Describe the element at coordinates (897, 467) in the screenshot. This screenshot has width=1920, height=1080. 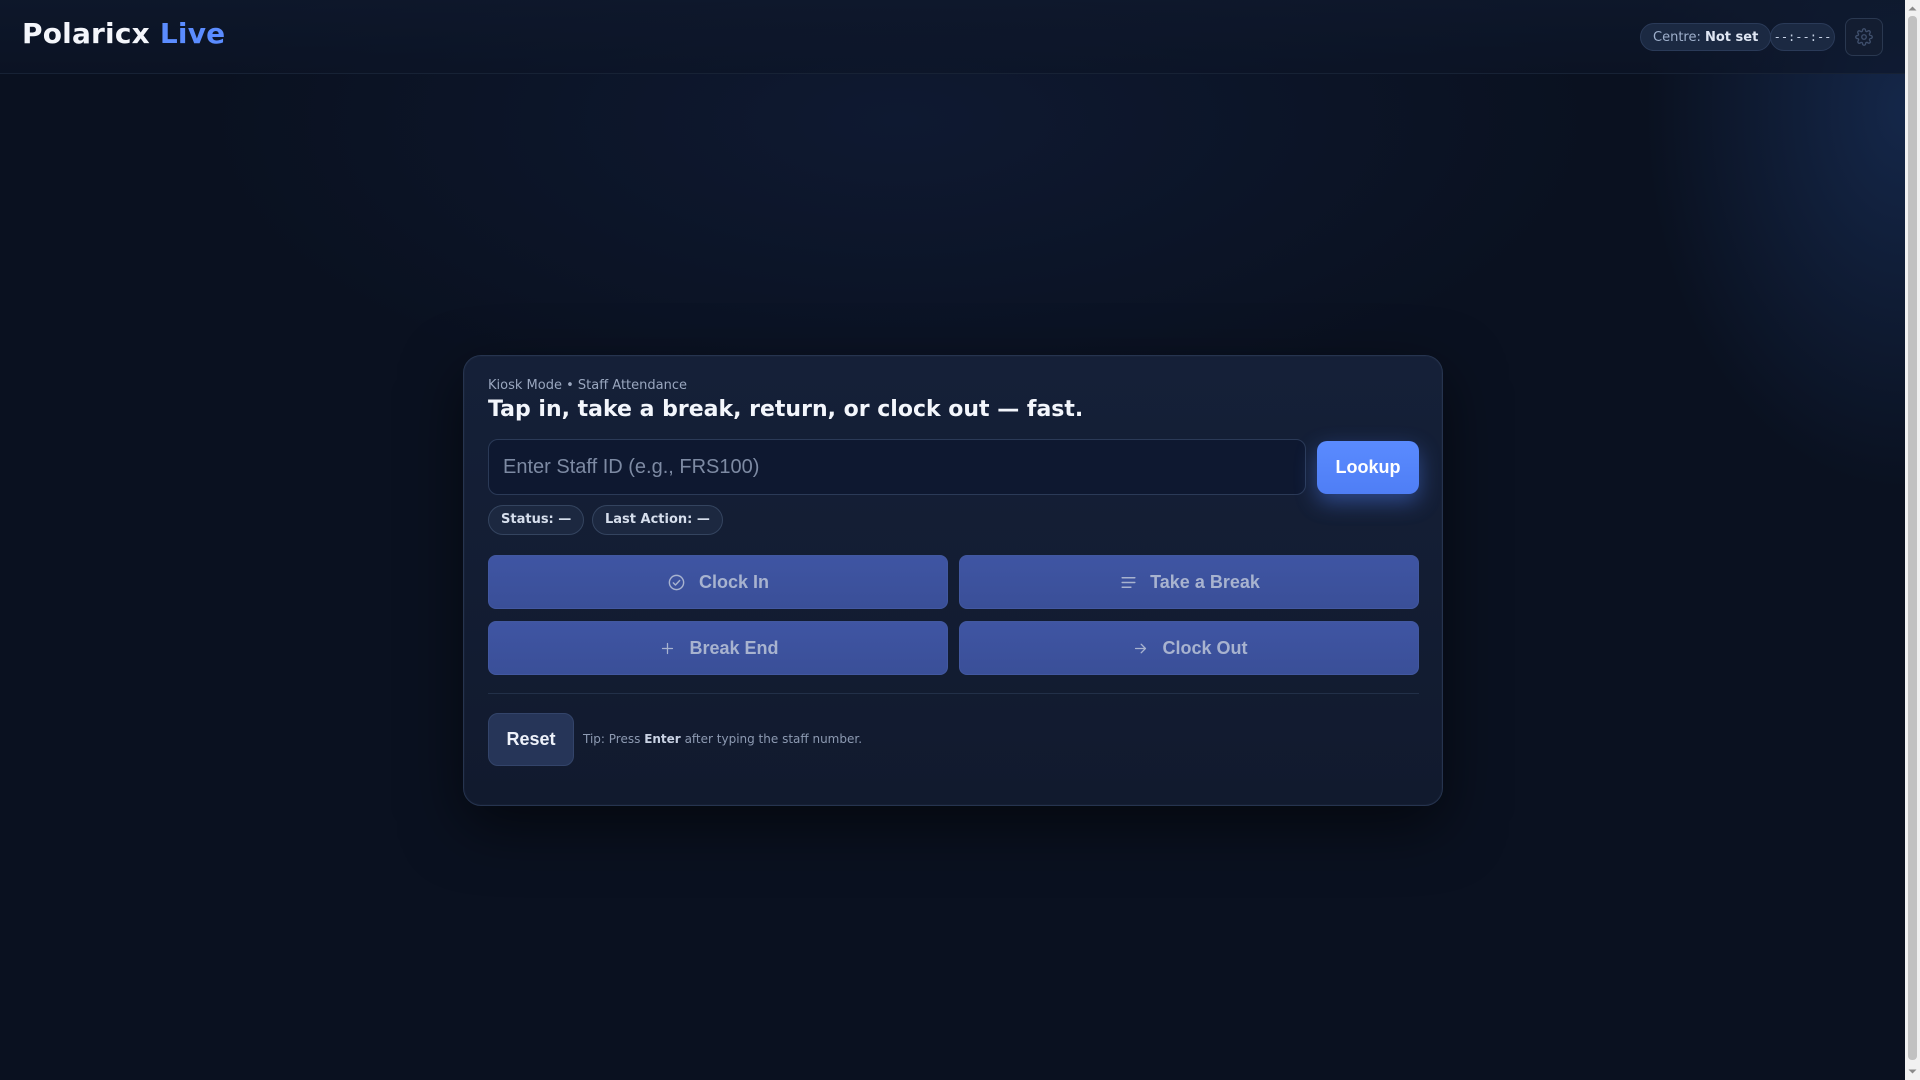
I see `staff-id-input` at that location.